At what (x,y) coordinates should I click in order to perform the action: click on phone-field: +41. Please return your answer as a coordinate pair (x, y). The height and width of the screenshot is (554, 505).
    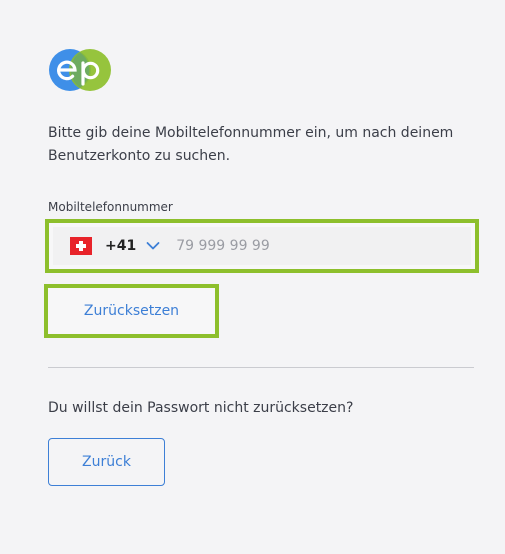
    Looking at the image, I should click on (262, 246).